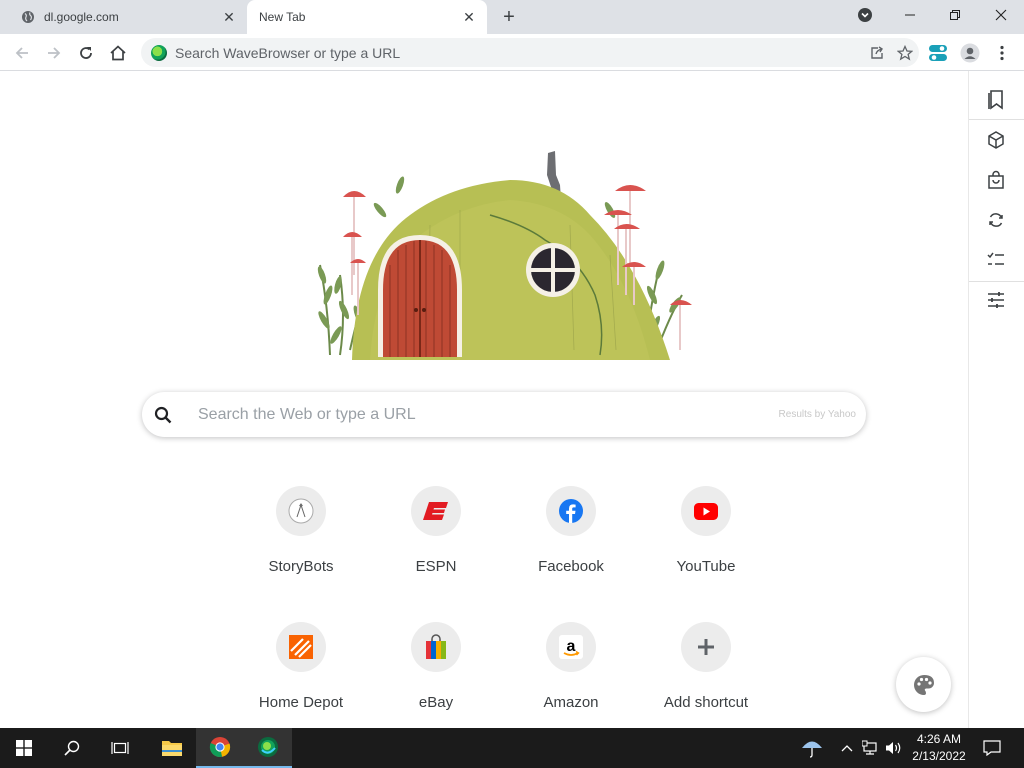 This screenshot has height=768, width=1024. Describe the element at coordinates (571, 702) in the screenshot. I see `shortcut-label: Amazon` at that location.